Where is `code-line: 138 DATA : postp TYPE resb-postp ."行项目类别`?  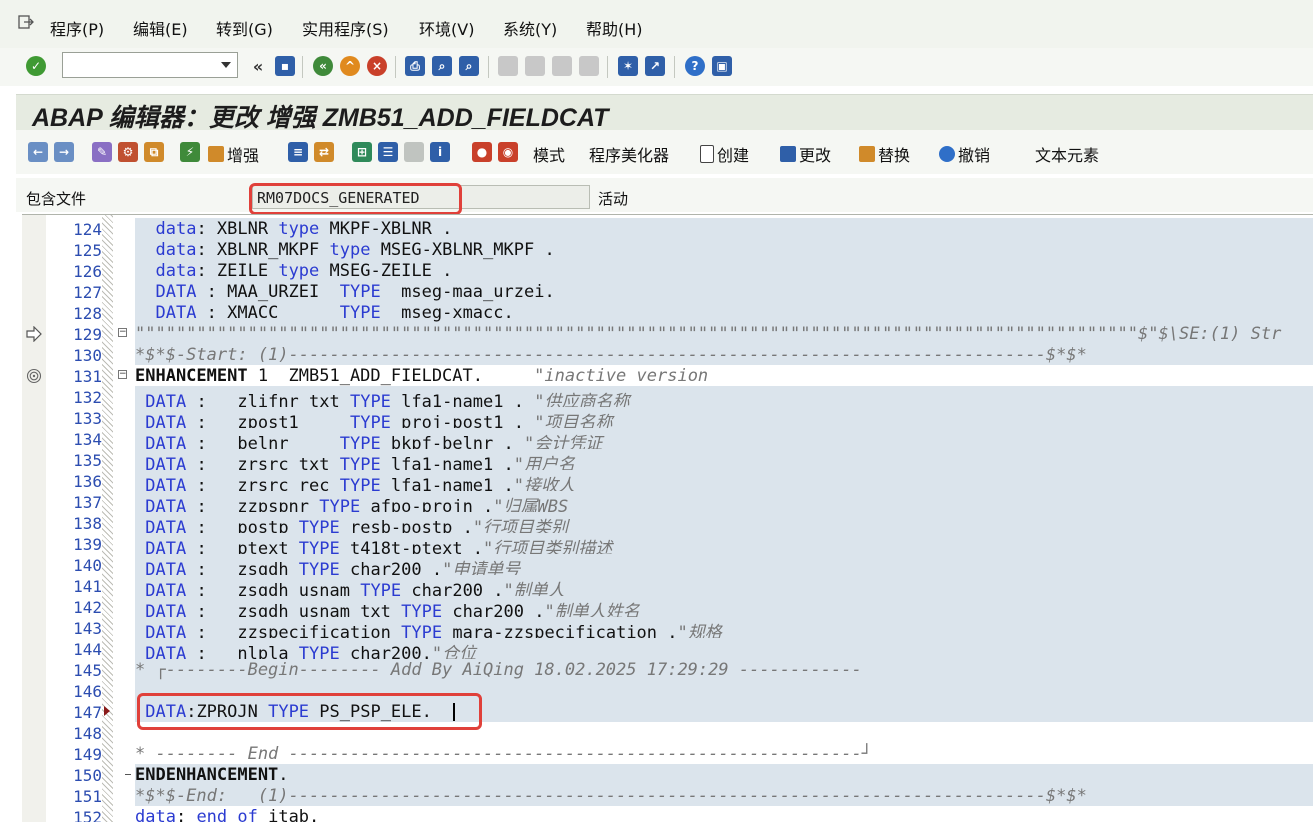
code-line: 138 DATA : postp TYPE resb-postp ."行项目类别 is located at coordinates (667, 525).